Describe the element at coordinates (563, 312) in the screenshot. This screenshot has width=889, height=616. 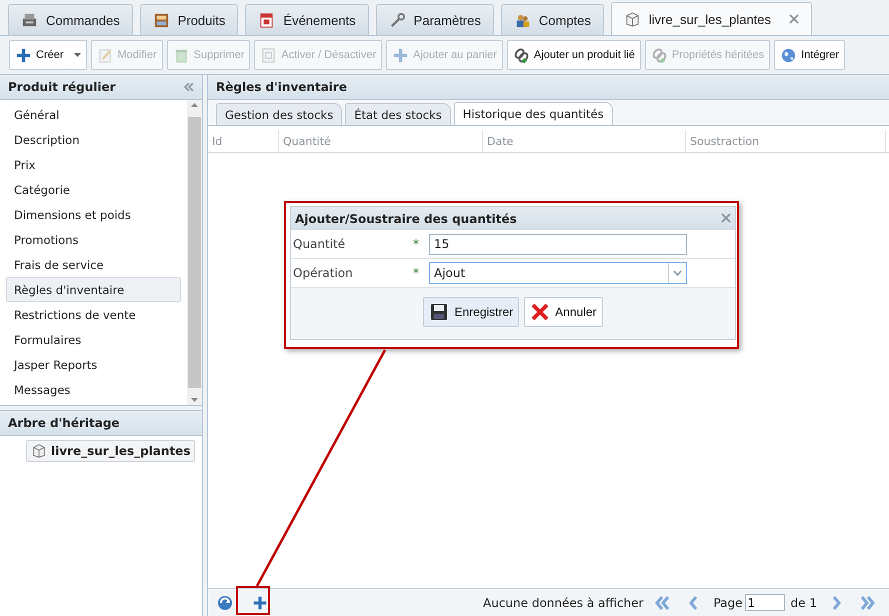
I see `dialog-button: Annuler` at that location.